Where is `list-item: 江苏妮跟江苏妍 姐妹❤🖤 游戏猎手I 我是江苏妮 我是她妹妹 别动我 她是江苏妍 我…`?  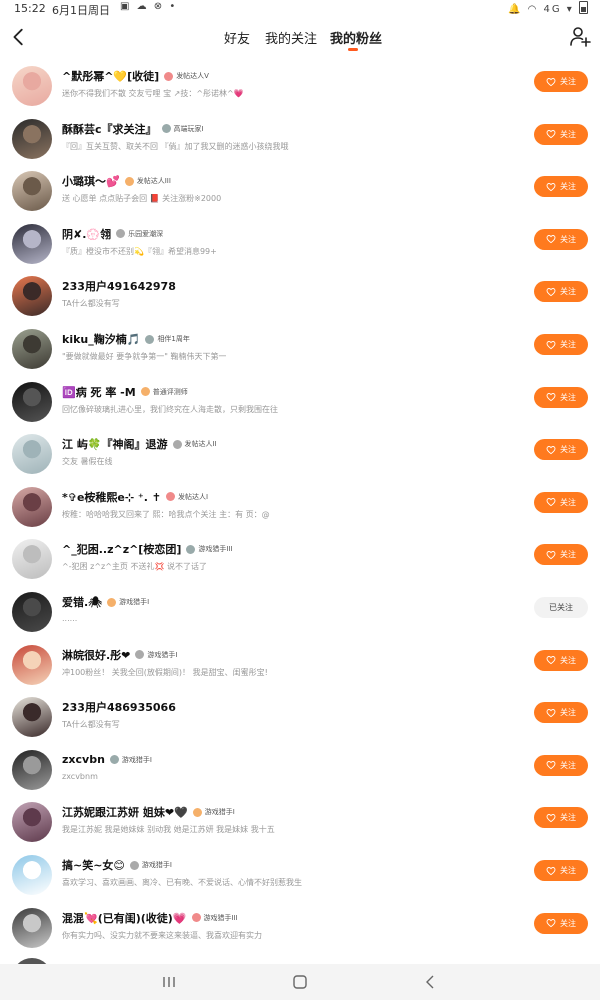
list-item: 江苏妮跟江苏妍 姐妹❤🖤 游戏猎手I 我是江苏妮 我是她妹妹 别动我 她是江苏妍 我… is located at coordinates (300, 828).